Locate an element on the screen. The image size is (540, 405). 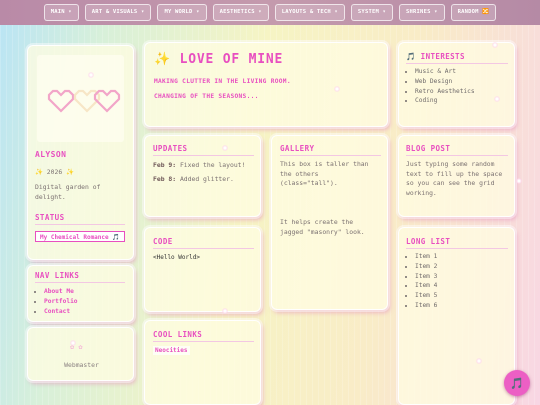
nav-random-button: RANDOM 🔀 is located at coordinates (473, 12).